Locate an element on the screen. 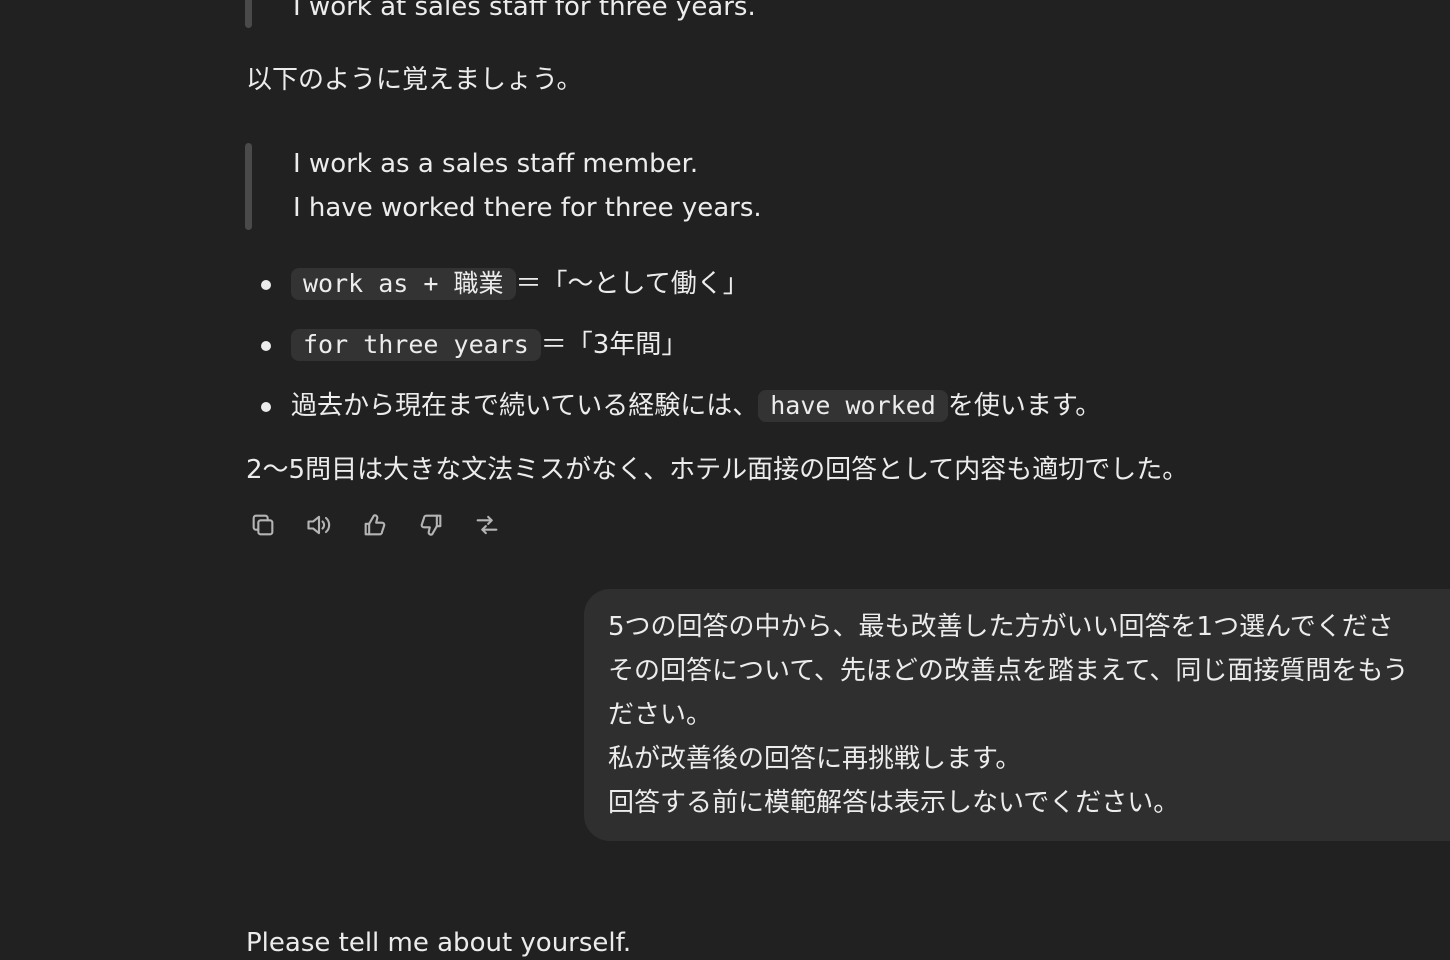 The image size is (1450, 960). speaker-icon is located at coordinates (319, 525).